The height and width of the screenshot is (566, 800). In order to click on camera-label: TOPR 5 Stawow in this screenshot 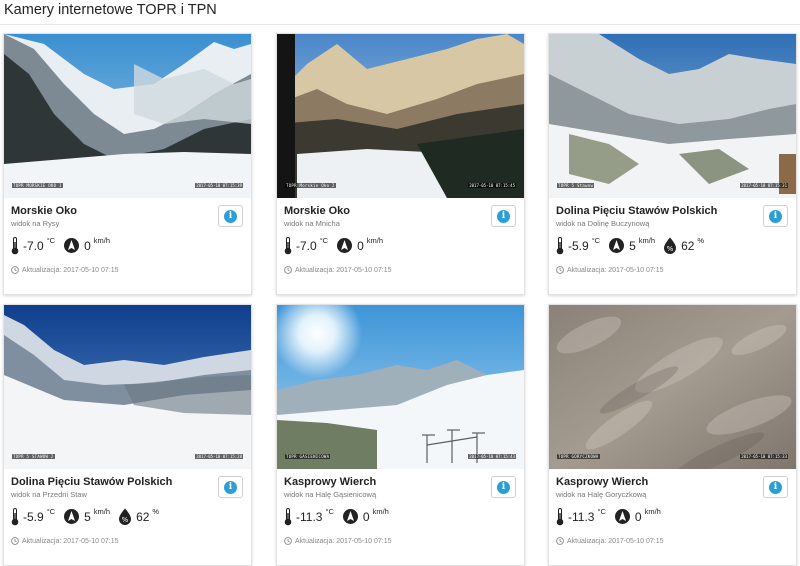, I will do `click(576, 185)`.